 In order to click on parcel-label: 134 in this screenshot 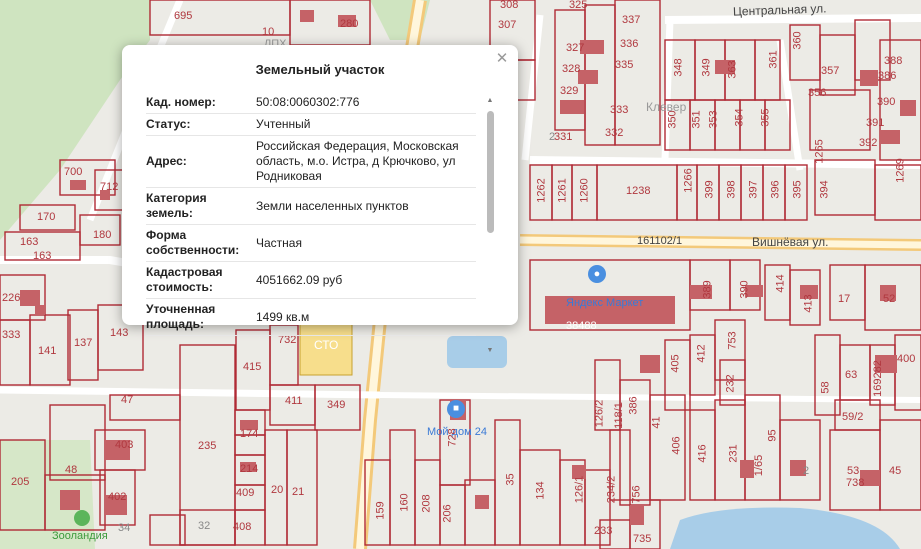, I will do `click(540, 490)`.